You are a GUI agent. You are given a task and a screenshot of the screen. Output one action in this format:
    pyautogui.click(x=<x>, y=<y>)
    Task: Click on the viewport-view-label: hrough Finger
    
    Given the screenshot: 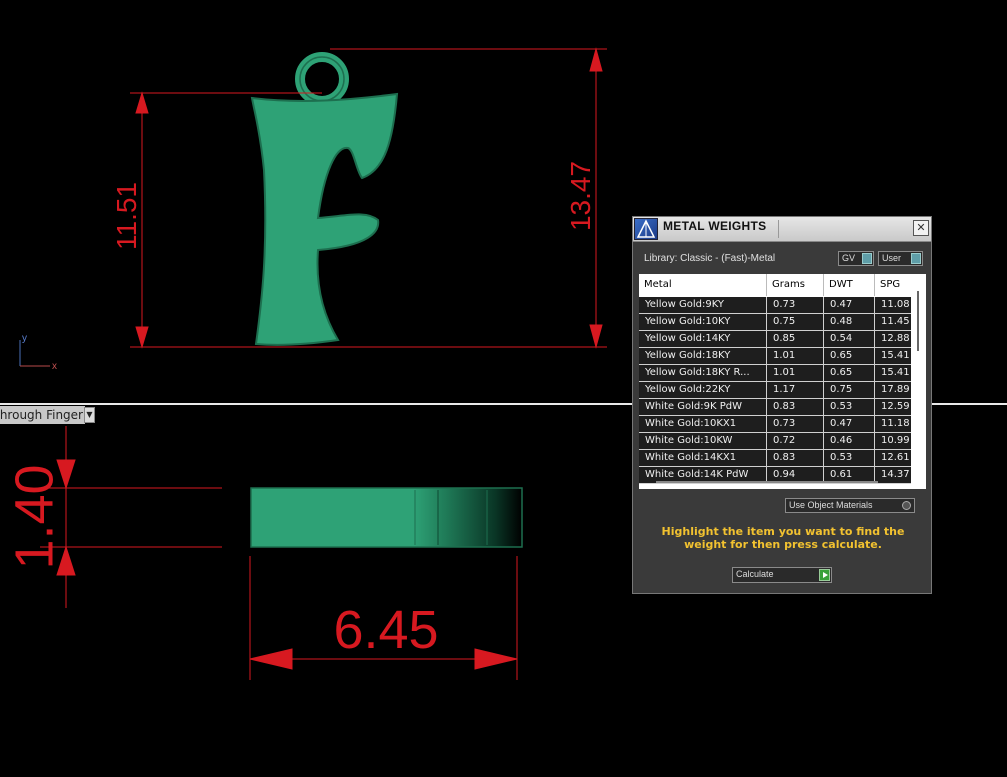 What is the action you would take?
    pyautogui.click(x=41, y=415)
    